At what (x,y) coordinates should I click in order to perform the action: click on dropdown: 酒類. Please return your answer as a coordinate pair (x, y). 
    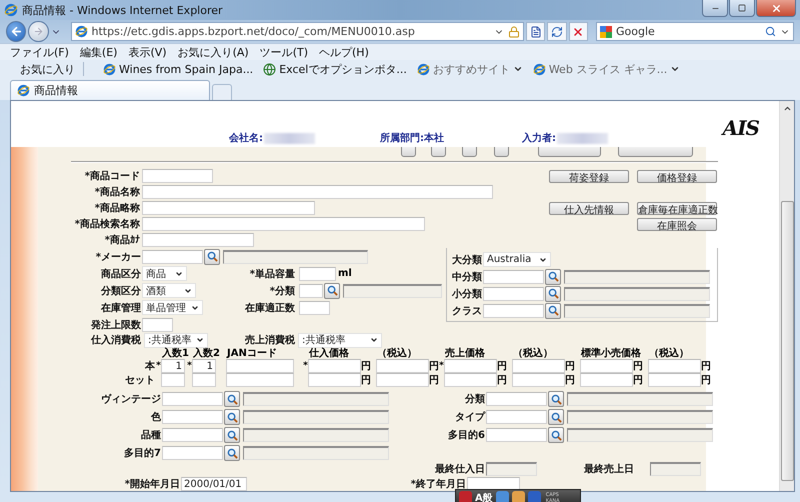
    Looking at the image, I should click on (169, 290).